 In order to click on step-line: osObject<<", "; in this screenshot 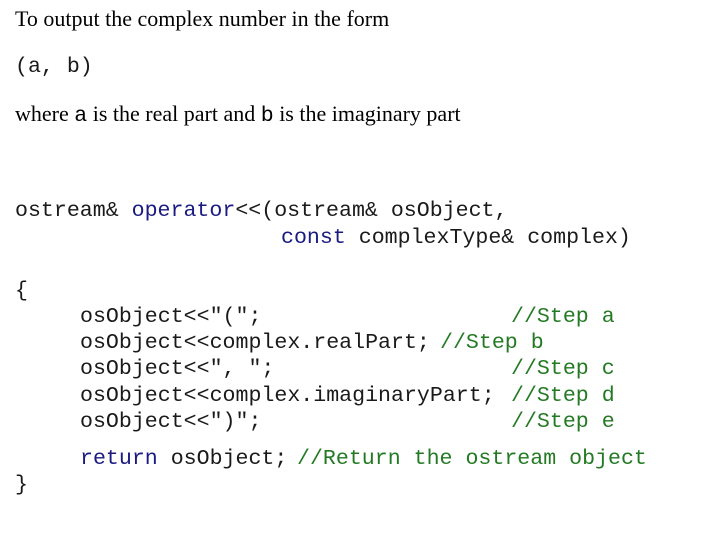, I will do `click(177, 369)`.